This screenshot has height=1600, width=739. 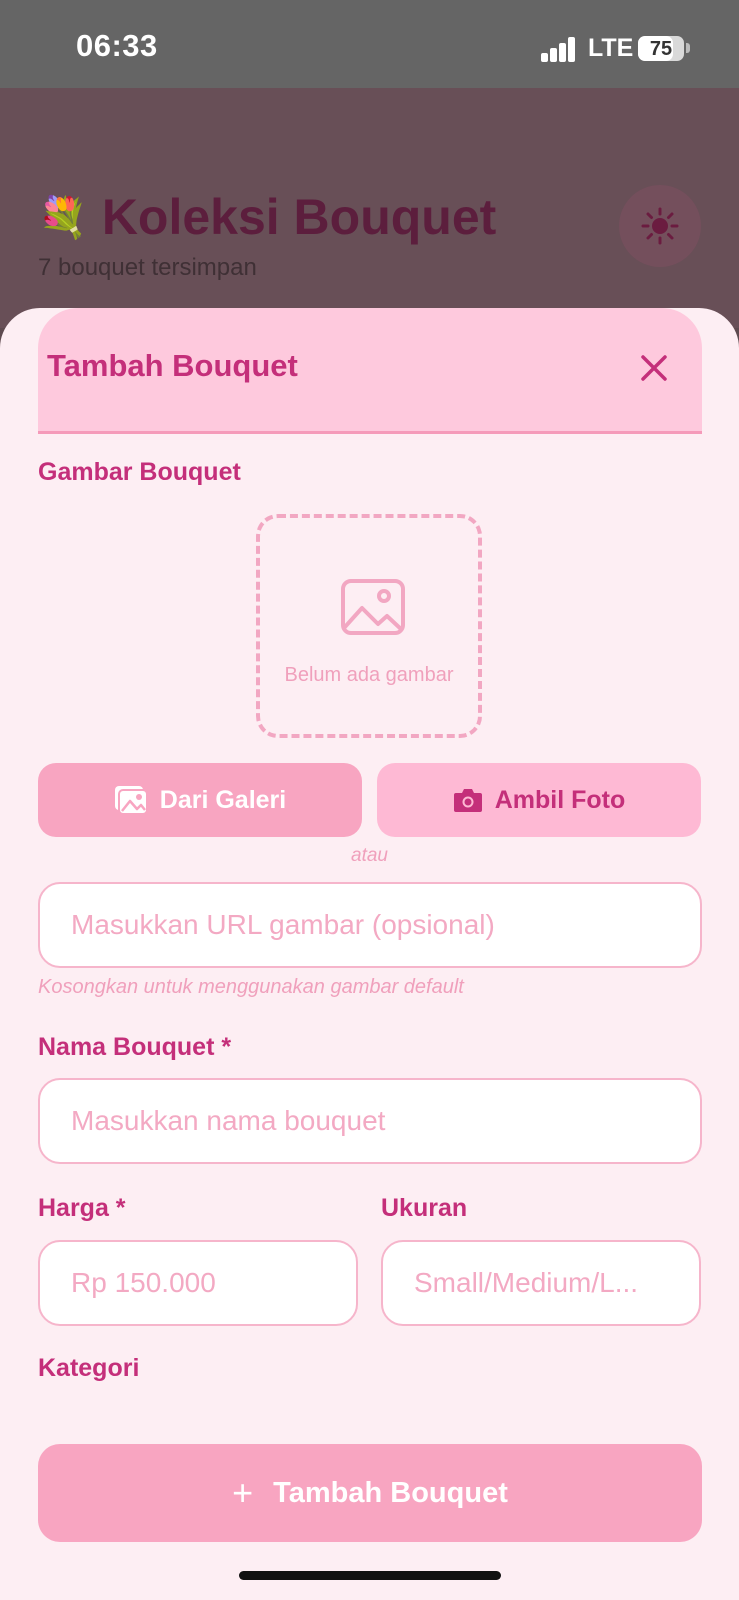 I want to click on or-divider-text: atau, so click(x=369, y=855).